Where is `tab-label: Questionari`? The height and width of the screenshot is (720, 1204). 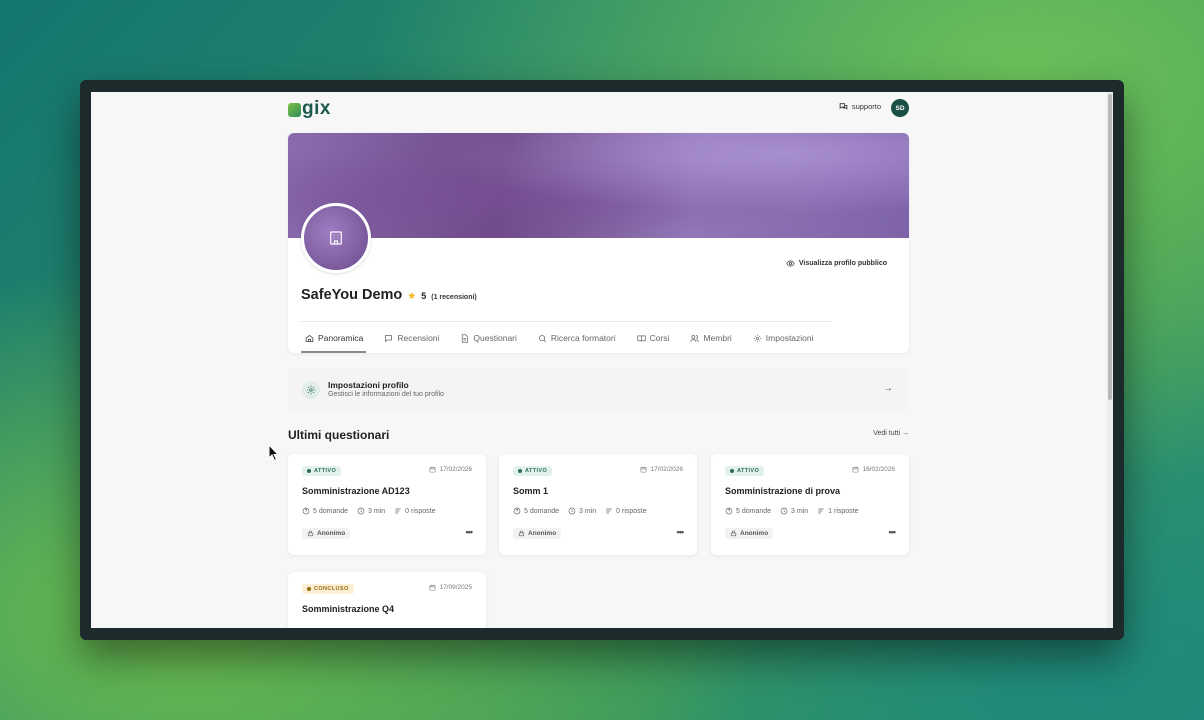 tab-label: Questionari is located at coordinates (495, 338).